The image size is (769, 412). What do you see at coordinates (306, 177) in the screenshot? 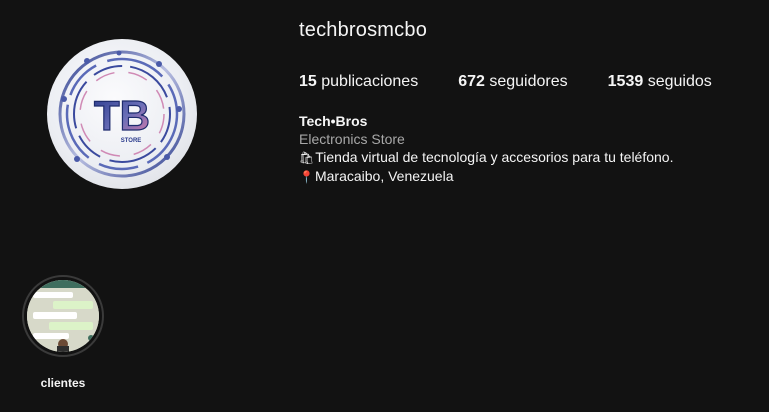
I see `pushpin-icon: 📍` at bounding box center [306, 177].